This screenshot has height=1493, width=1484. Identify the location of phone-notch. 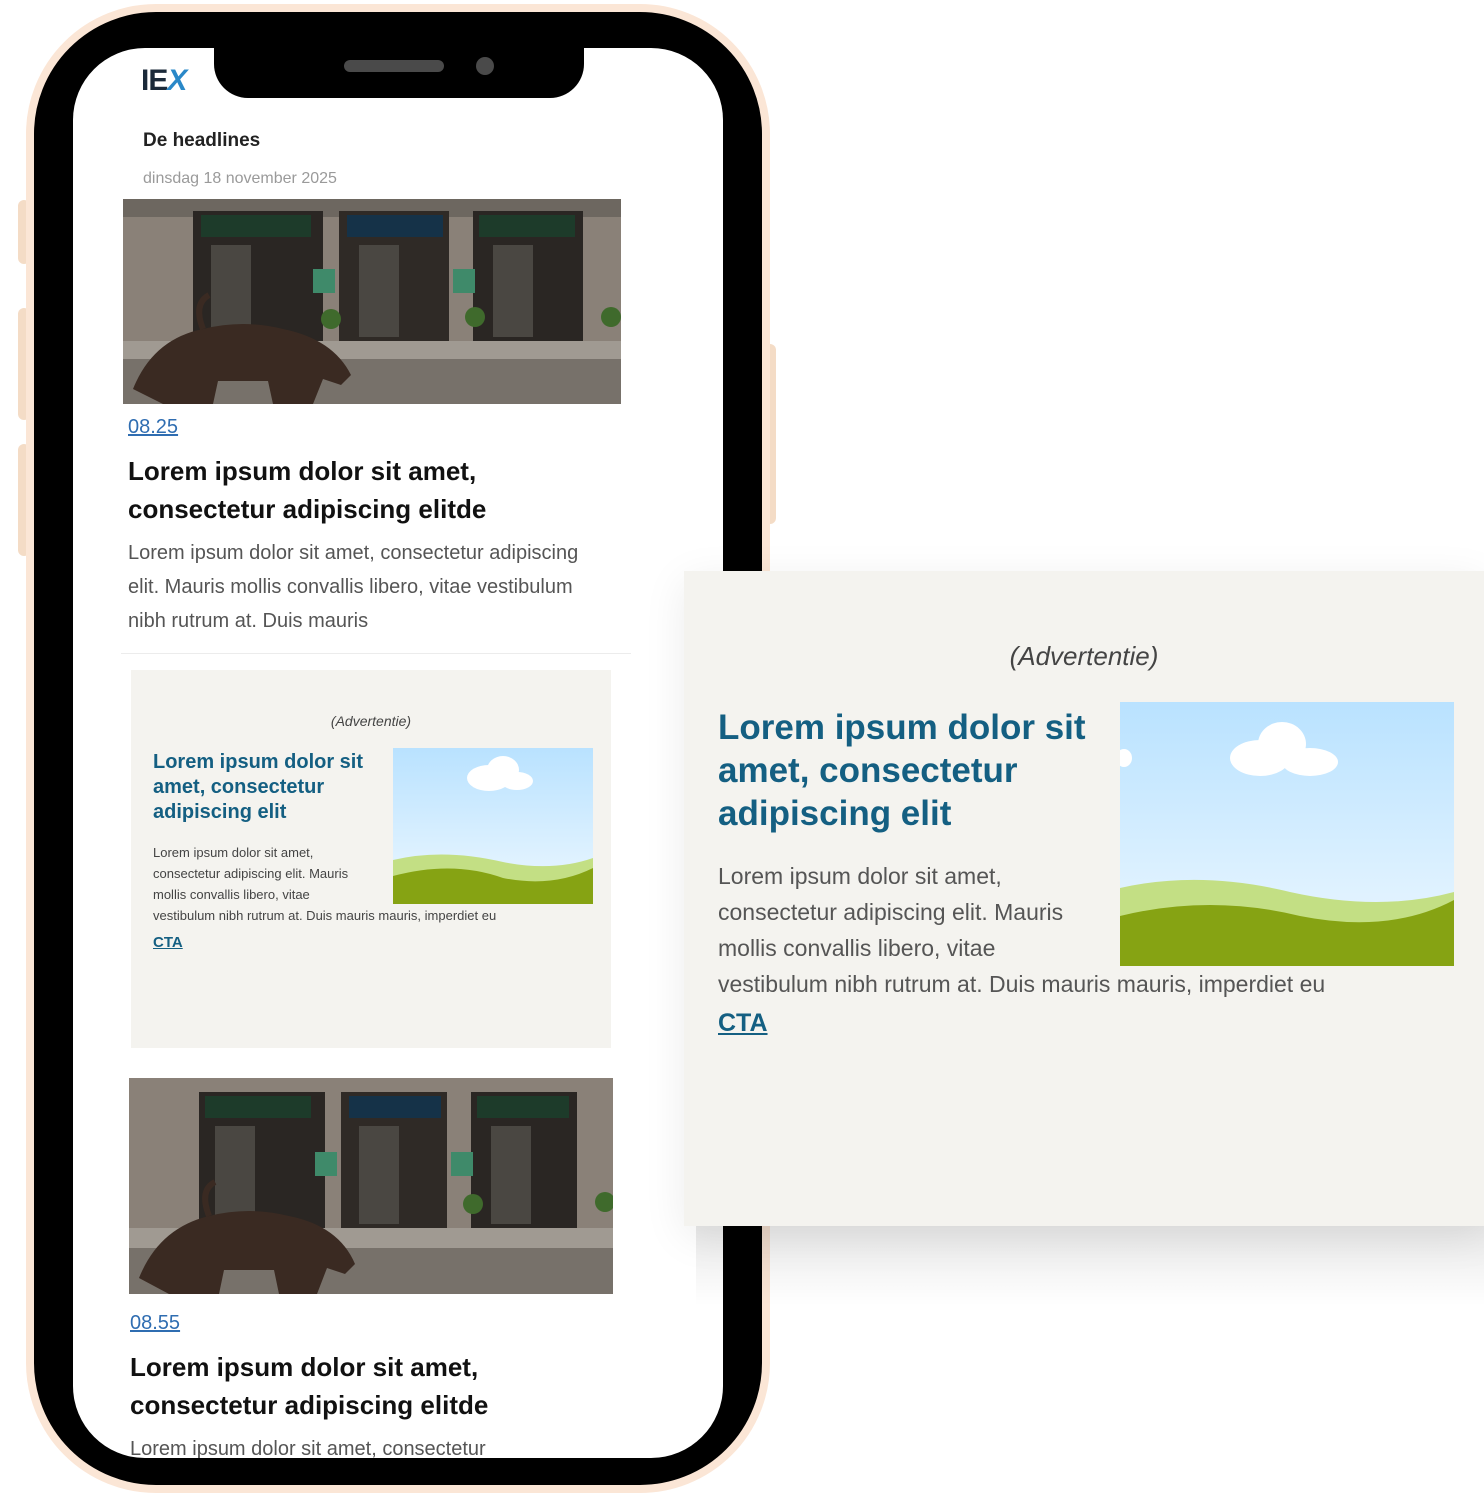
(399, 69).